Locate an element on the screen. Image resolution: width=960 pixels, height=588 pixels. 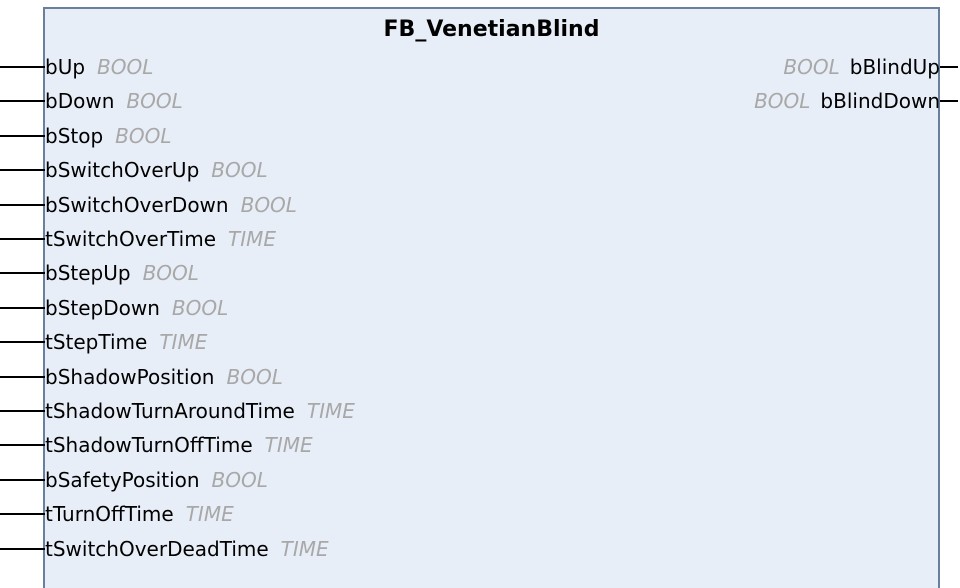
input-pin: bShadowPosition BOOL is located at coordinates (141, 377).